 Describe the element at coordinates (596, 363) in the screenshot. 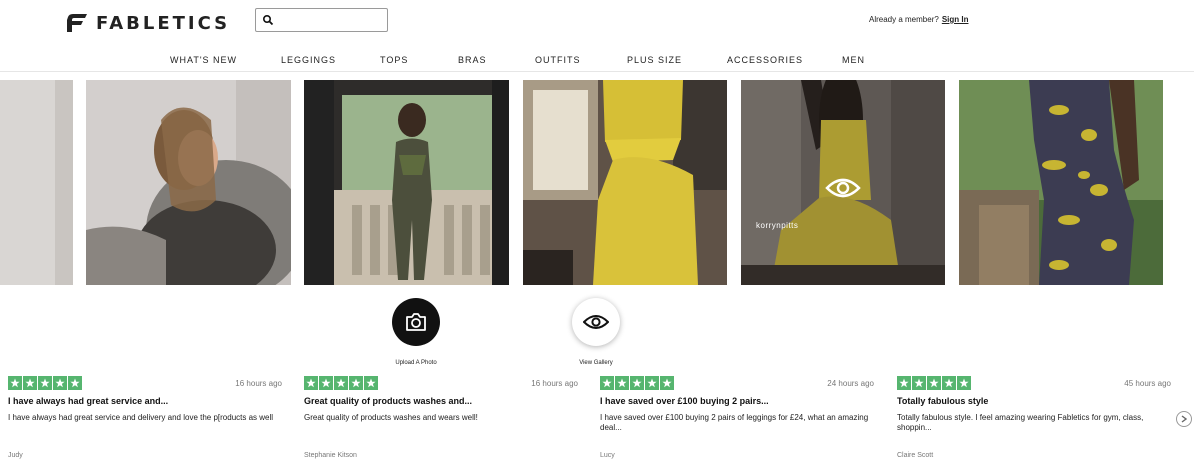

I see `view-gallery-label: View Gallery` at that location.